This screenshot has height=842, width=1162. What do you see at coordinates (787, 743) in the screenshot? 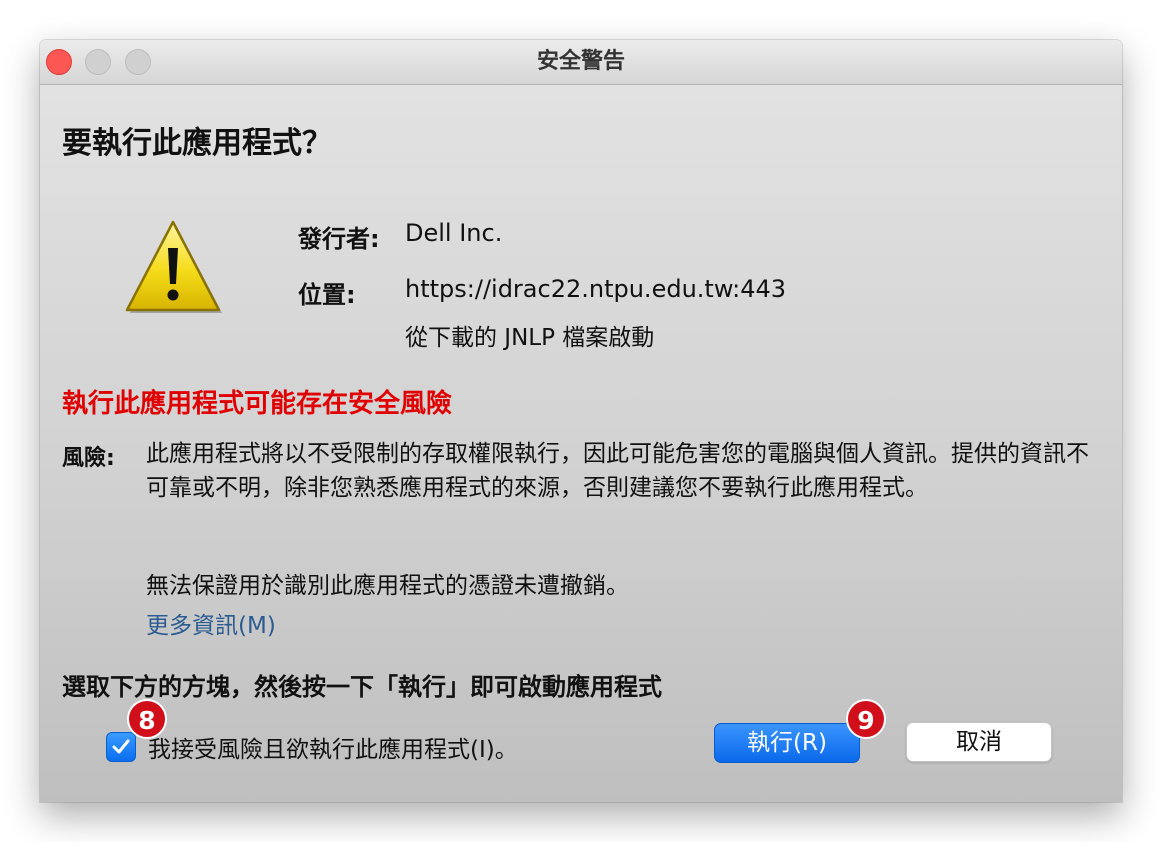
I see `run-button: 執行(R)` at bounding box center [787, 743].